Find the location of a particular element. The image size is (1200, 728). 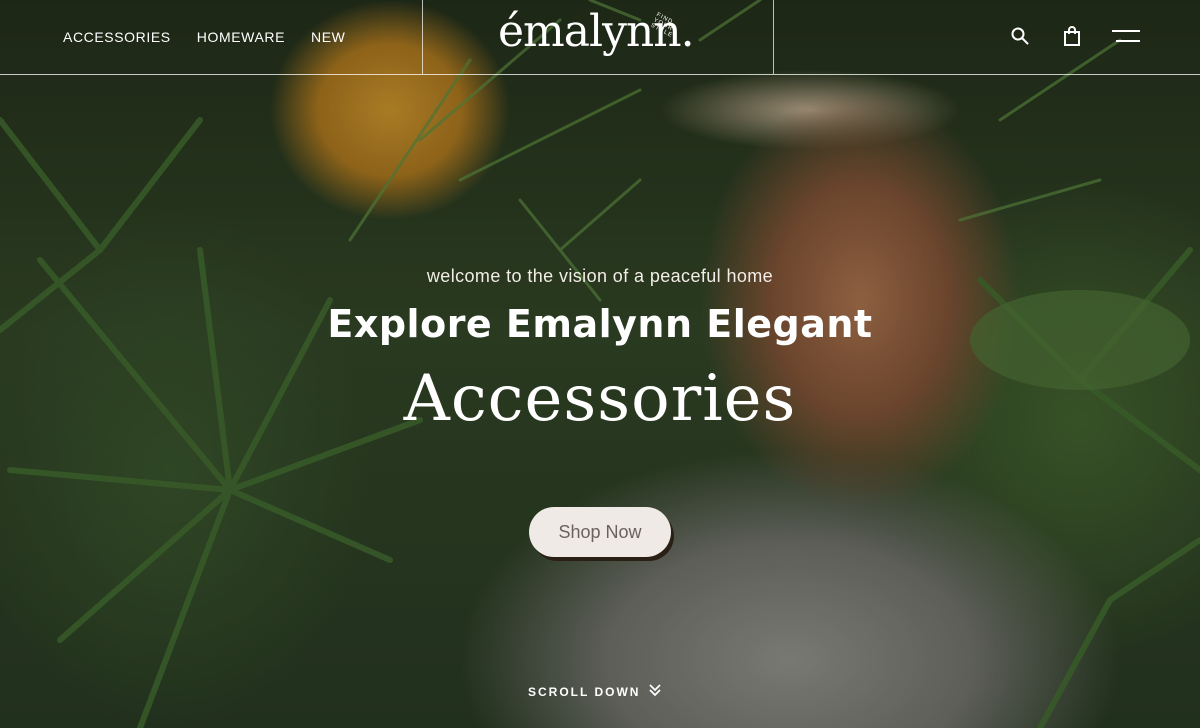

shopping-bag-icon is located at coordinates (1072, 36).